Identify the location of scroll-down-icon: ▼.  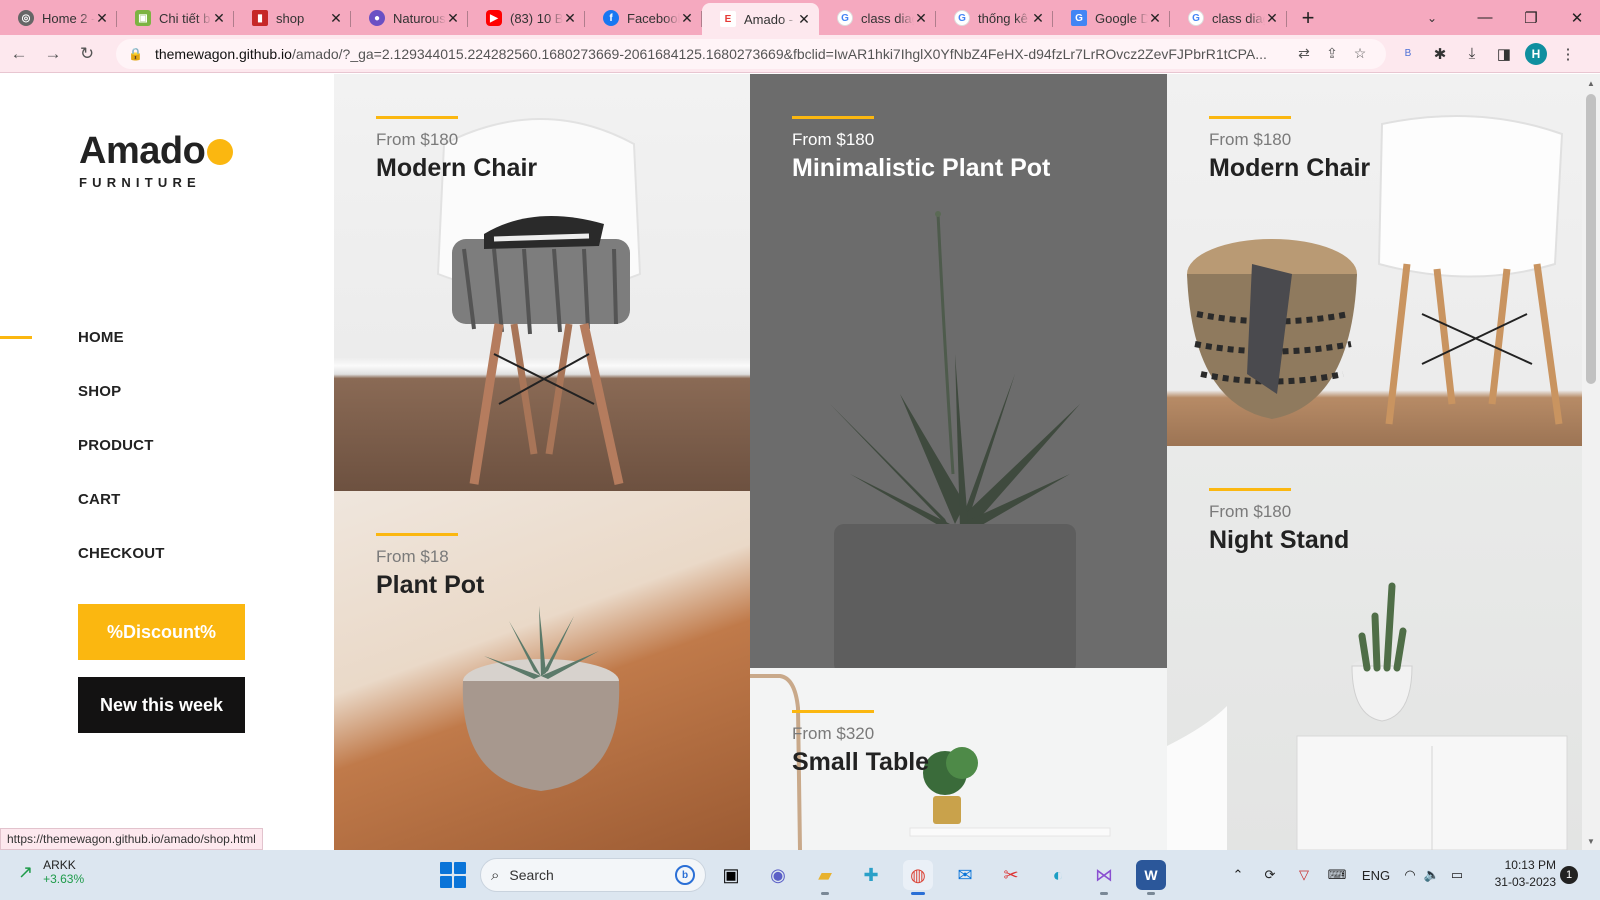
(1591, 841).